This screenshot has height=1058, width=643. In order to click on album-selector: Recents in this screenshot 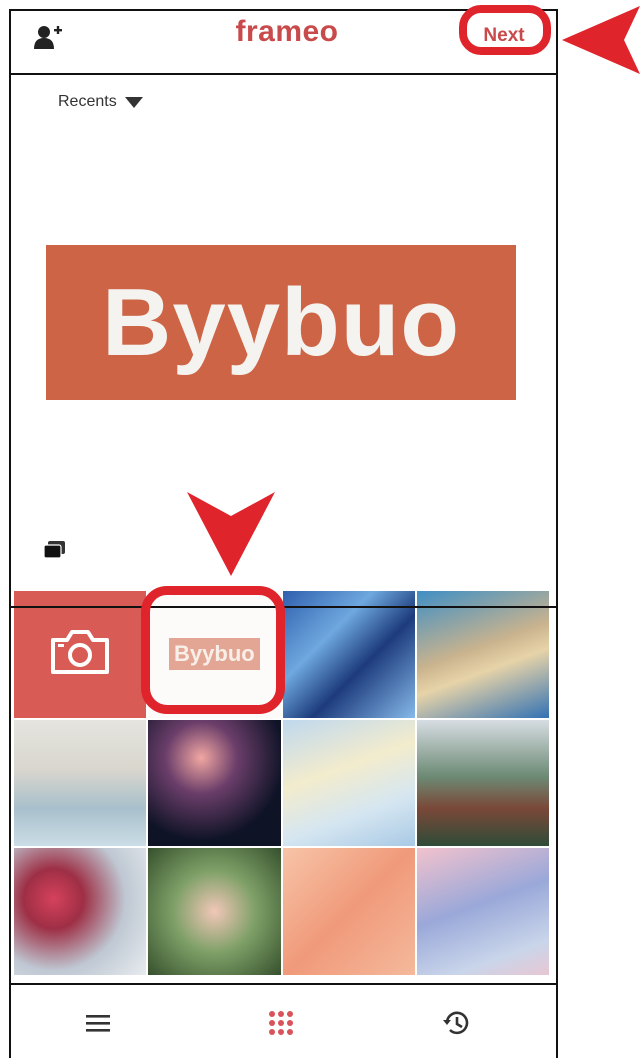, I will do `click(100, 102)`.